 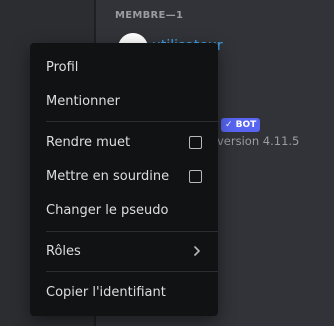 I want to click on menu-item-label: Mettre en sourdine, so click(x=108, y=176).